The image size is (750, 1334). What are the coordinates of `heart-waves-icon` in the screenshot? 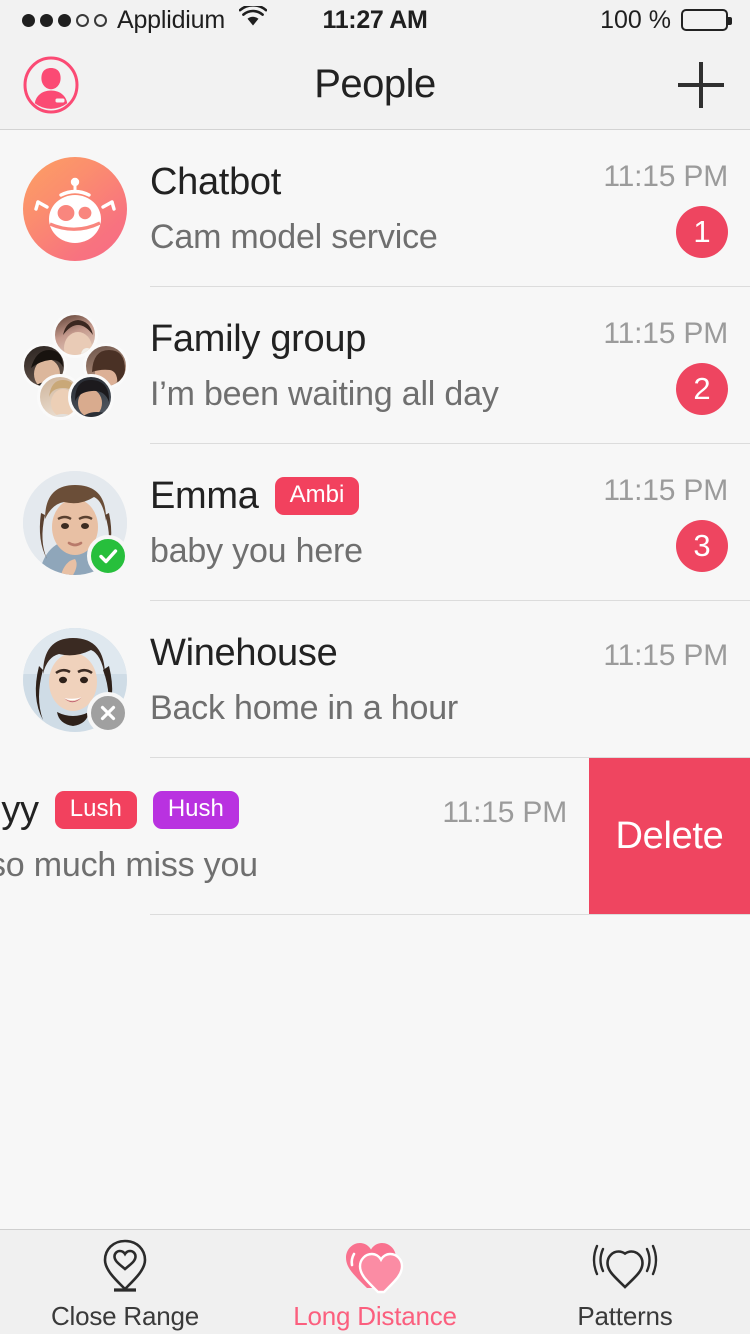 It's located at (625, 1266).